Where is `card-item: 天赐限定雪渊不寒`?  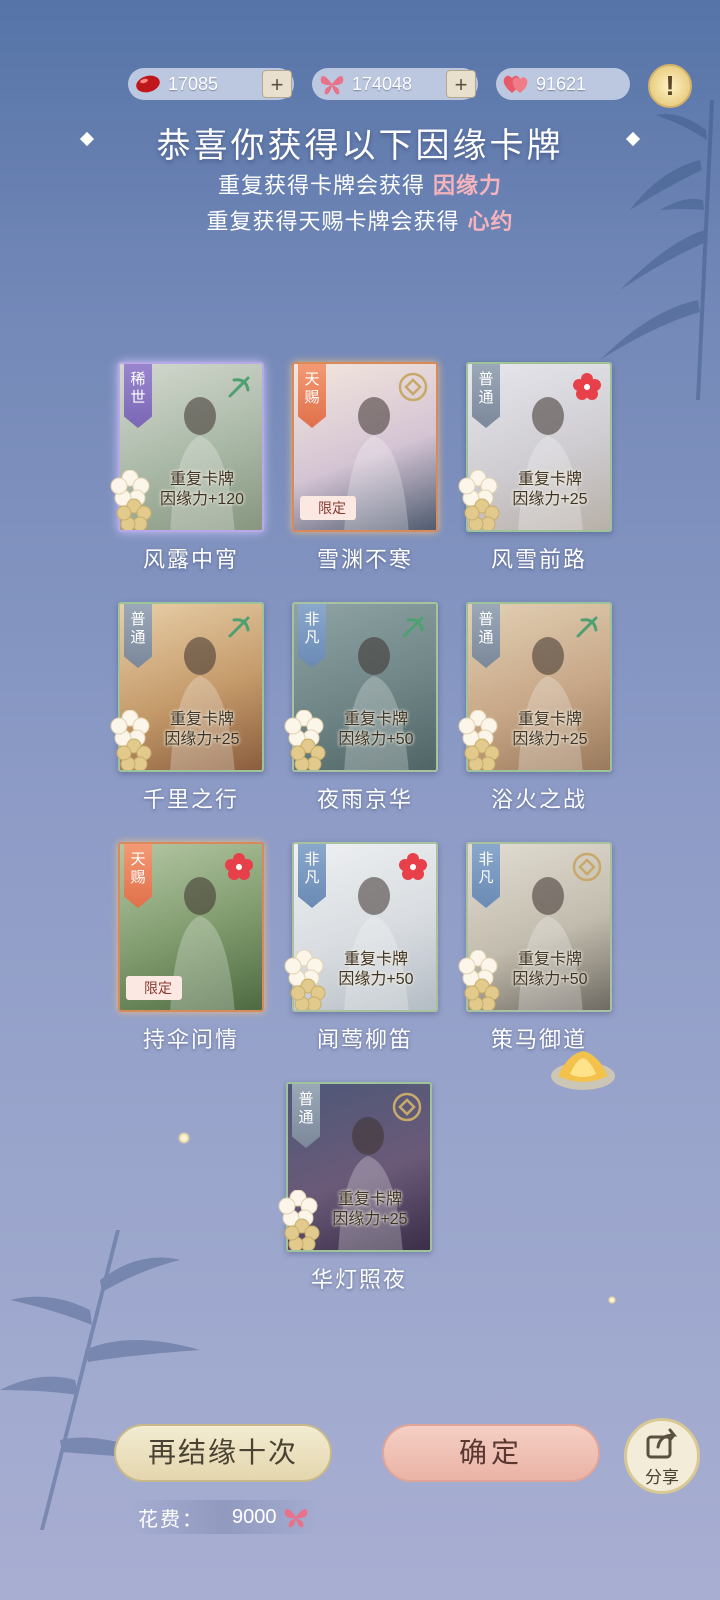 card-item: 天赐限定雪渊不寒 is located at coordinates (365, 468).